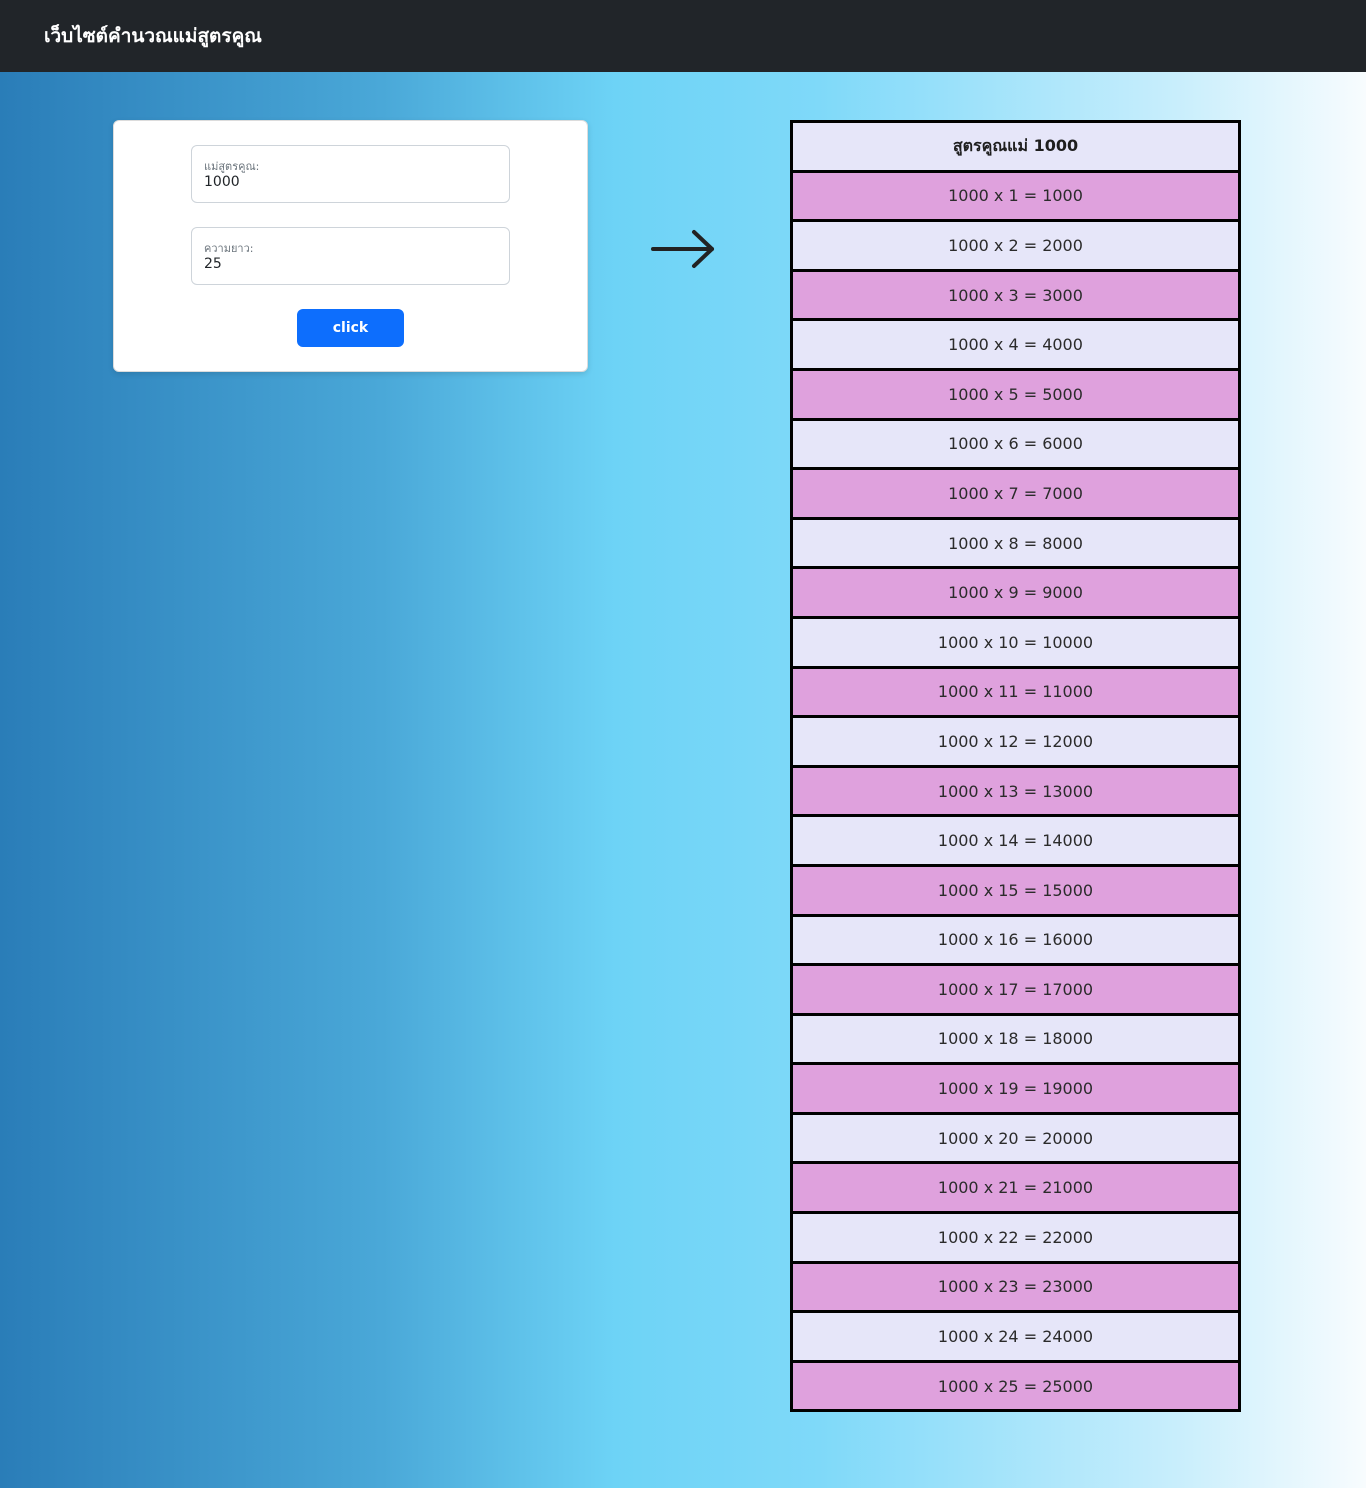  Describe the element at coordinates (349, 182) in the screenshot. I see `base-input` at that location.